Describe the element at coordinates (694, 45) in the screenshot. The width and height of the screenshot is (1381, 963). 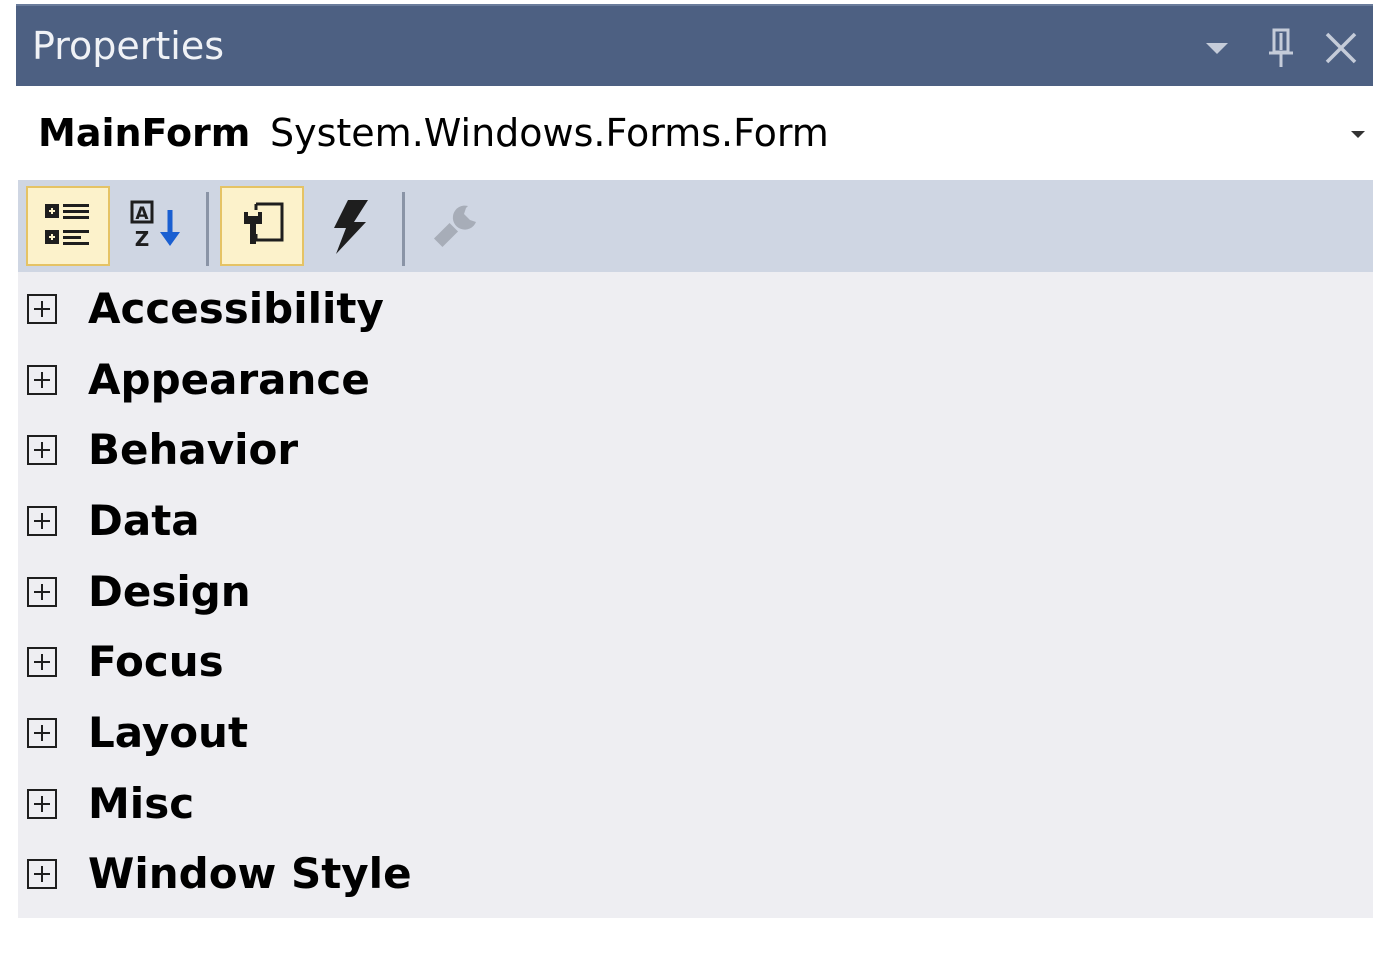
I see `title-bar: Properties` at that location.